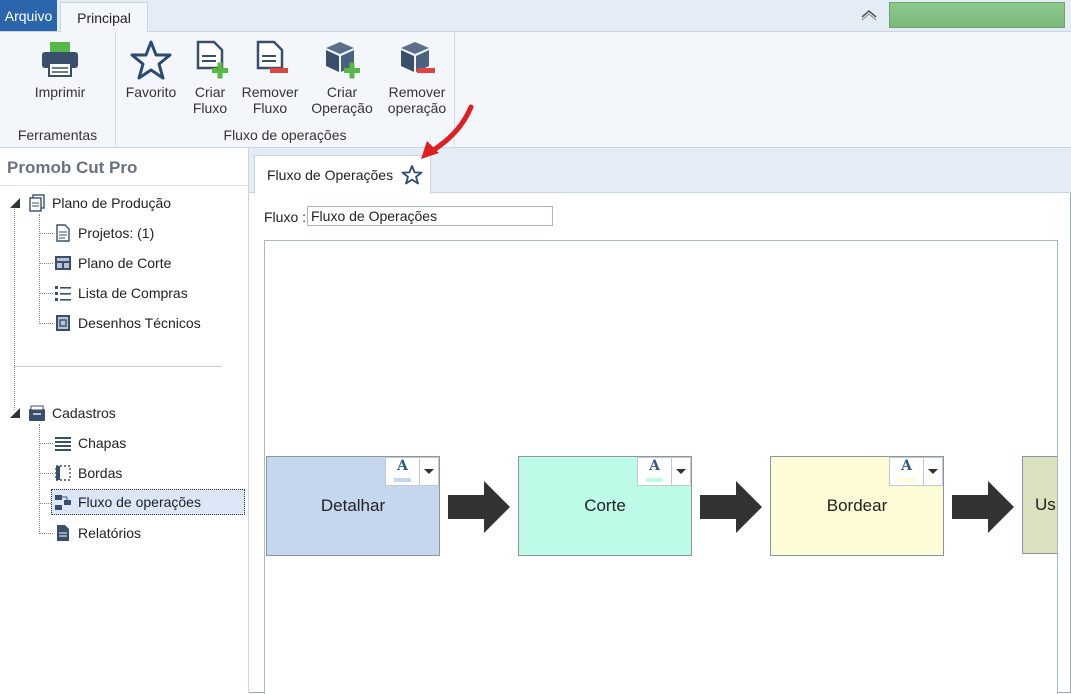  What do you see at coordinates (418, 57) in the screenshot?
I see `remove-operation-icon` at bounding box center [418, 57].